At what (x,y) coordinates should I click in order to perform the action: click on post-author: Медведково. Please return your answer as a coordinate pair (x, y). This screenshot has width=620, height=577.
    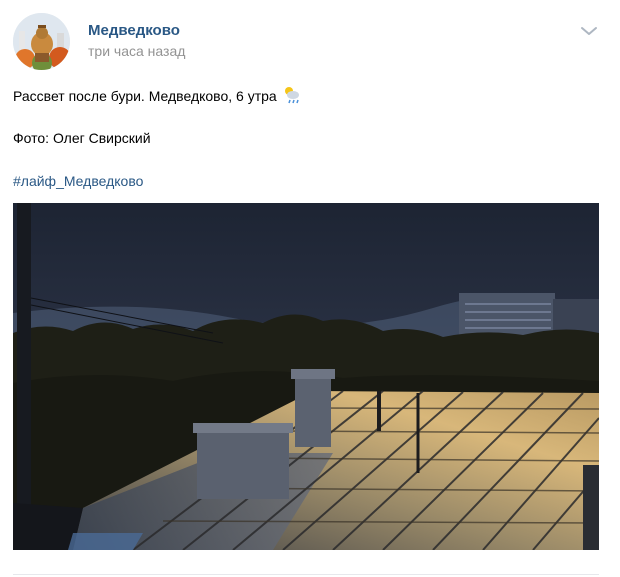
    Looking at the image, I should click on (134, 30).